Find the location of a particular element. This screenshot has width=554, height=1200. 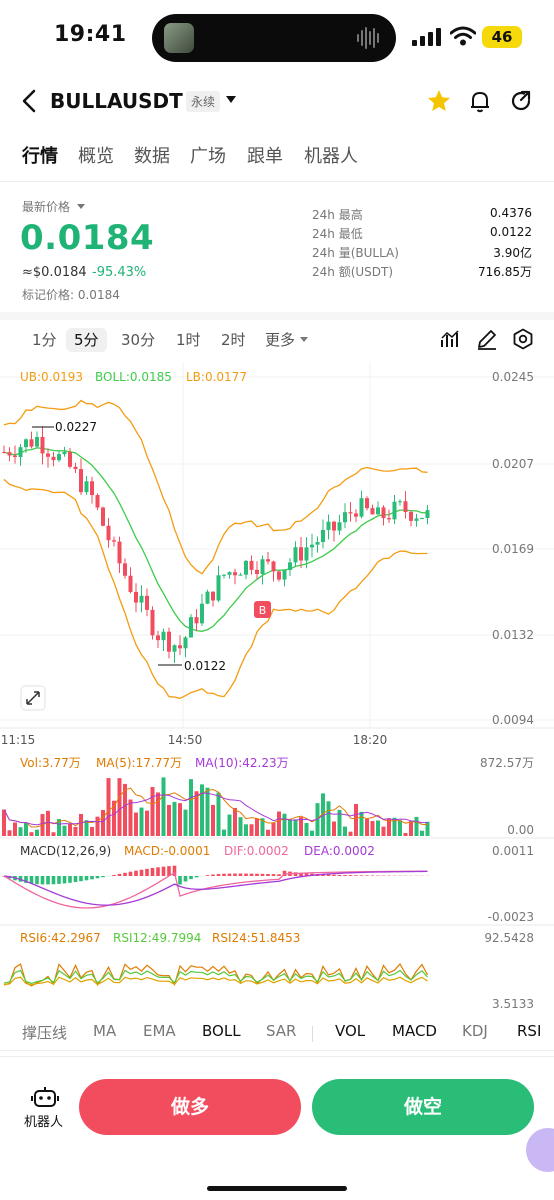

tab-square: 广场 is located at coordinates (208, 155).